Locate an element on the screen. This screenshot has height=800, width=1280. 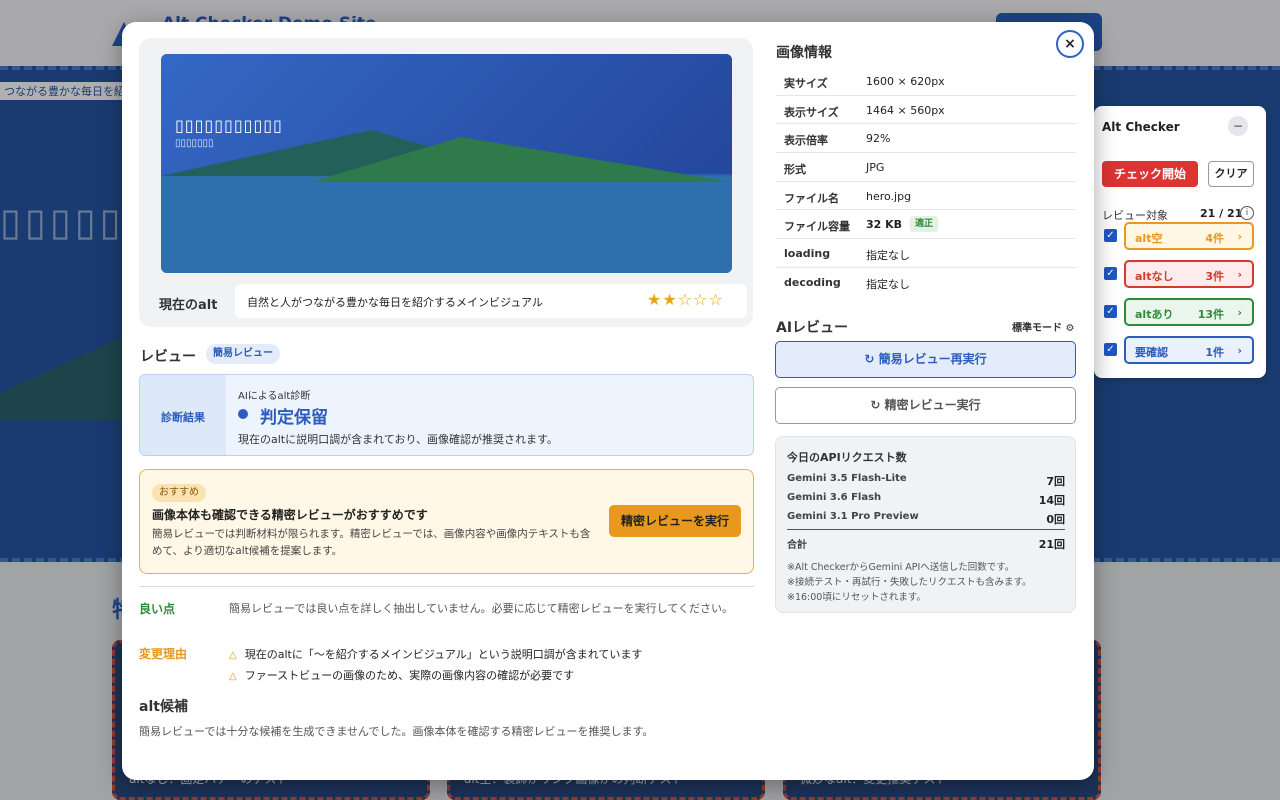
info-key: 表示倍率 is located at coordinates (806, 141).